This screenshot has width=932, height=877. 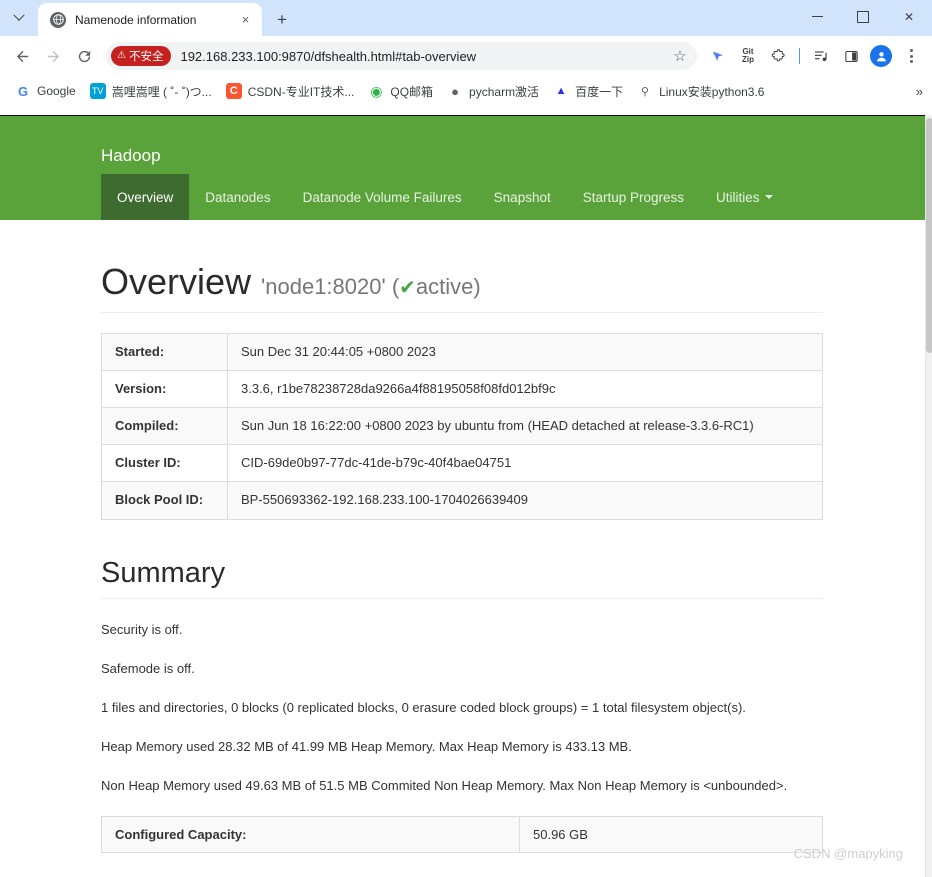 I want to click on hadoop-brand: Hadoop, so click(x=131, y=156).